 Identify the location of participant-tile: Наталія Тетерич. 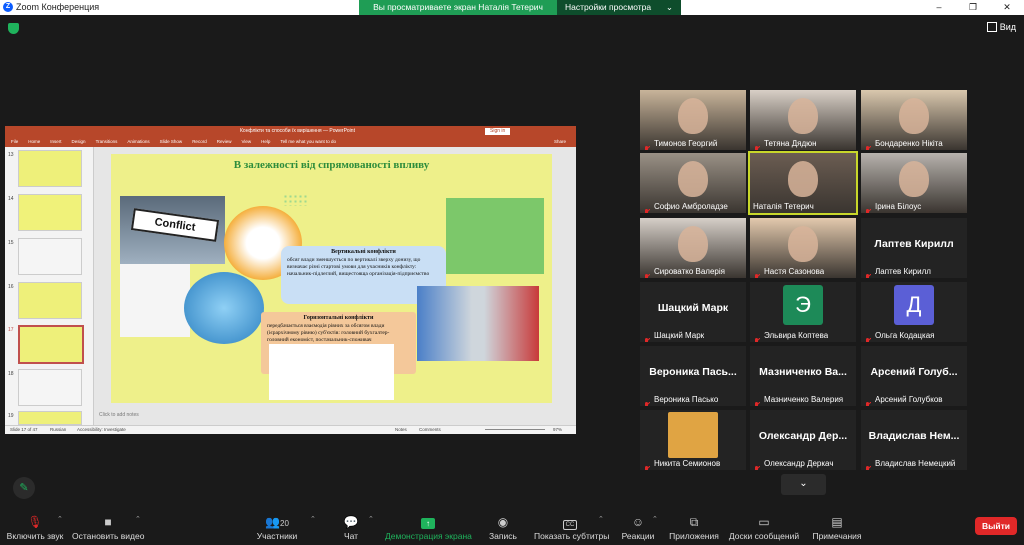
(803, 183).